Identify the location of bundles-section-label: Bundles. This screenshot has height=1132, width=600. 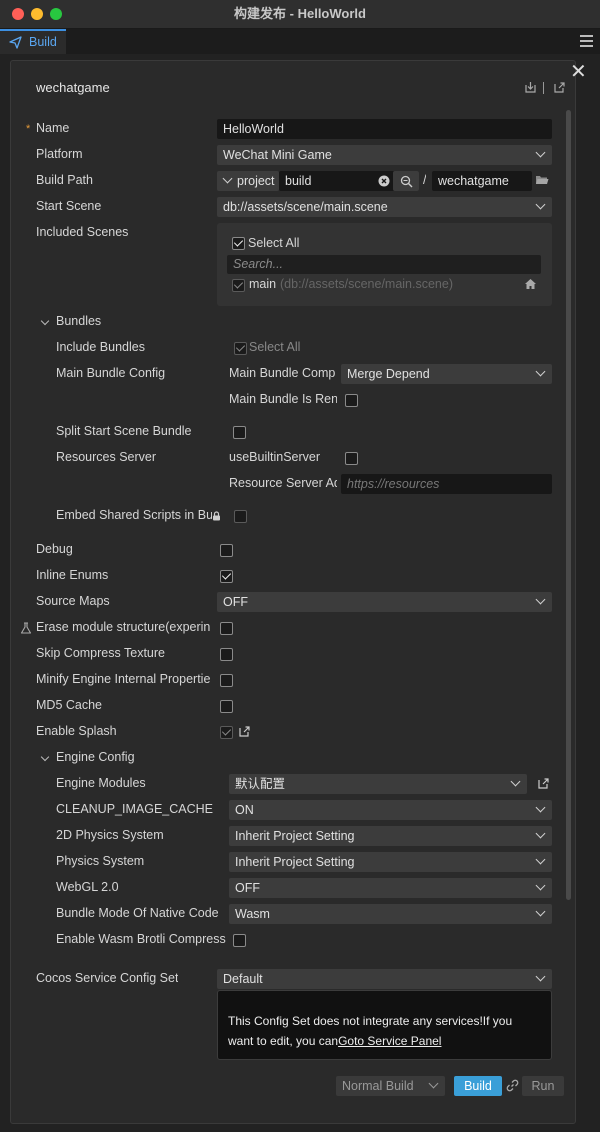
(78, 321).